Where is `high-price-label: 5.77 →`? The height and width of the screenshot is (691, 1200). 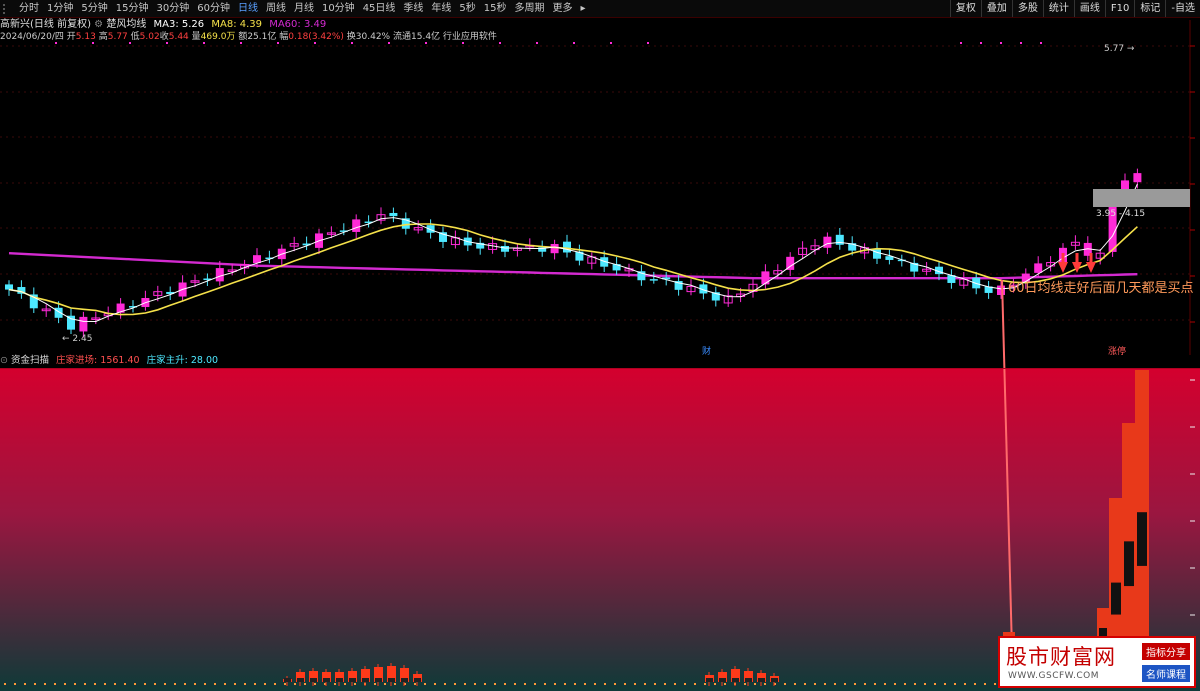
high-price-label: 5.77 → is located at coordinates (1119, 49).